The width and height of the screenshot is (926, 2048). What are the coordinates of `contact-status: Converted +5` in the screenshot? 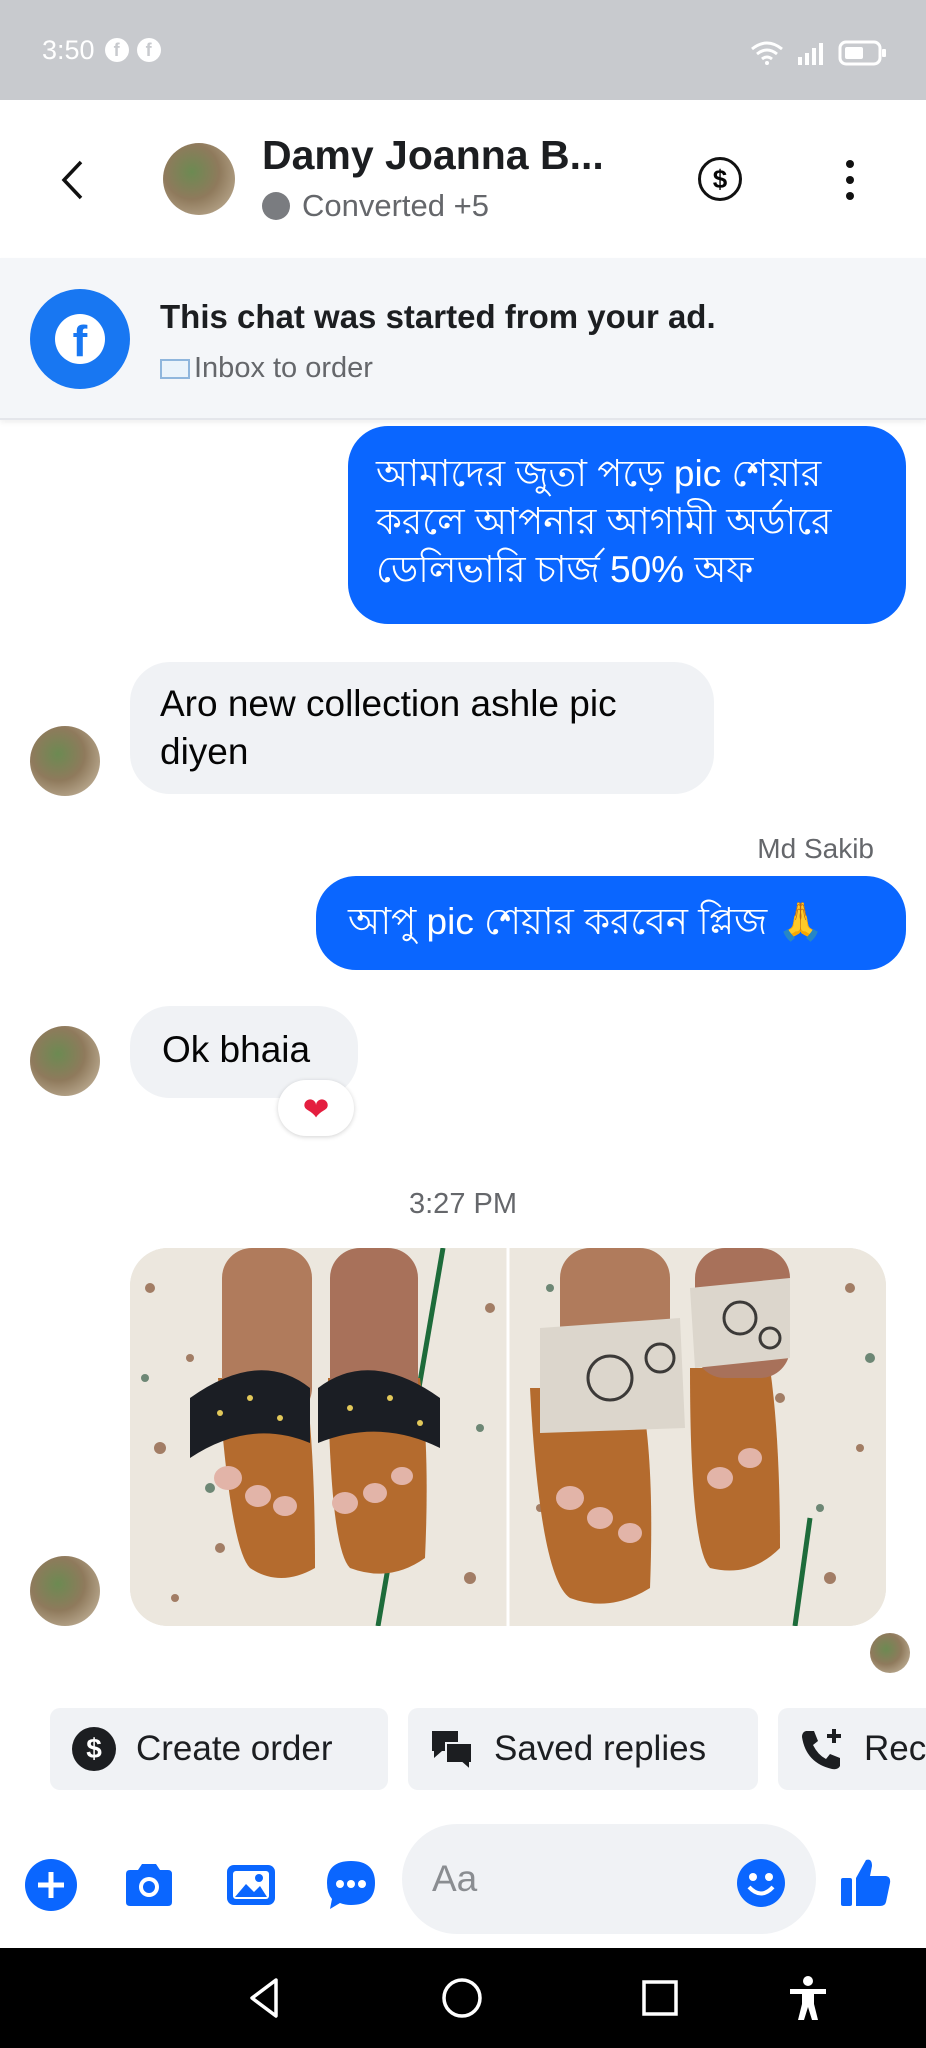 It's located at (375, 206).